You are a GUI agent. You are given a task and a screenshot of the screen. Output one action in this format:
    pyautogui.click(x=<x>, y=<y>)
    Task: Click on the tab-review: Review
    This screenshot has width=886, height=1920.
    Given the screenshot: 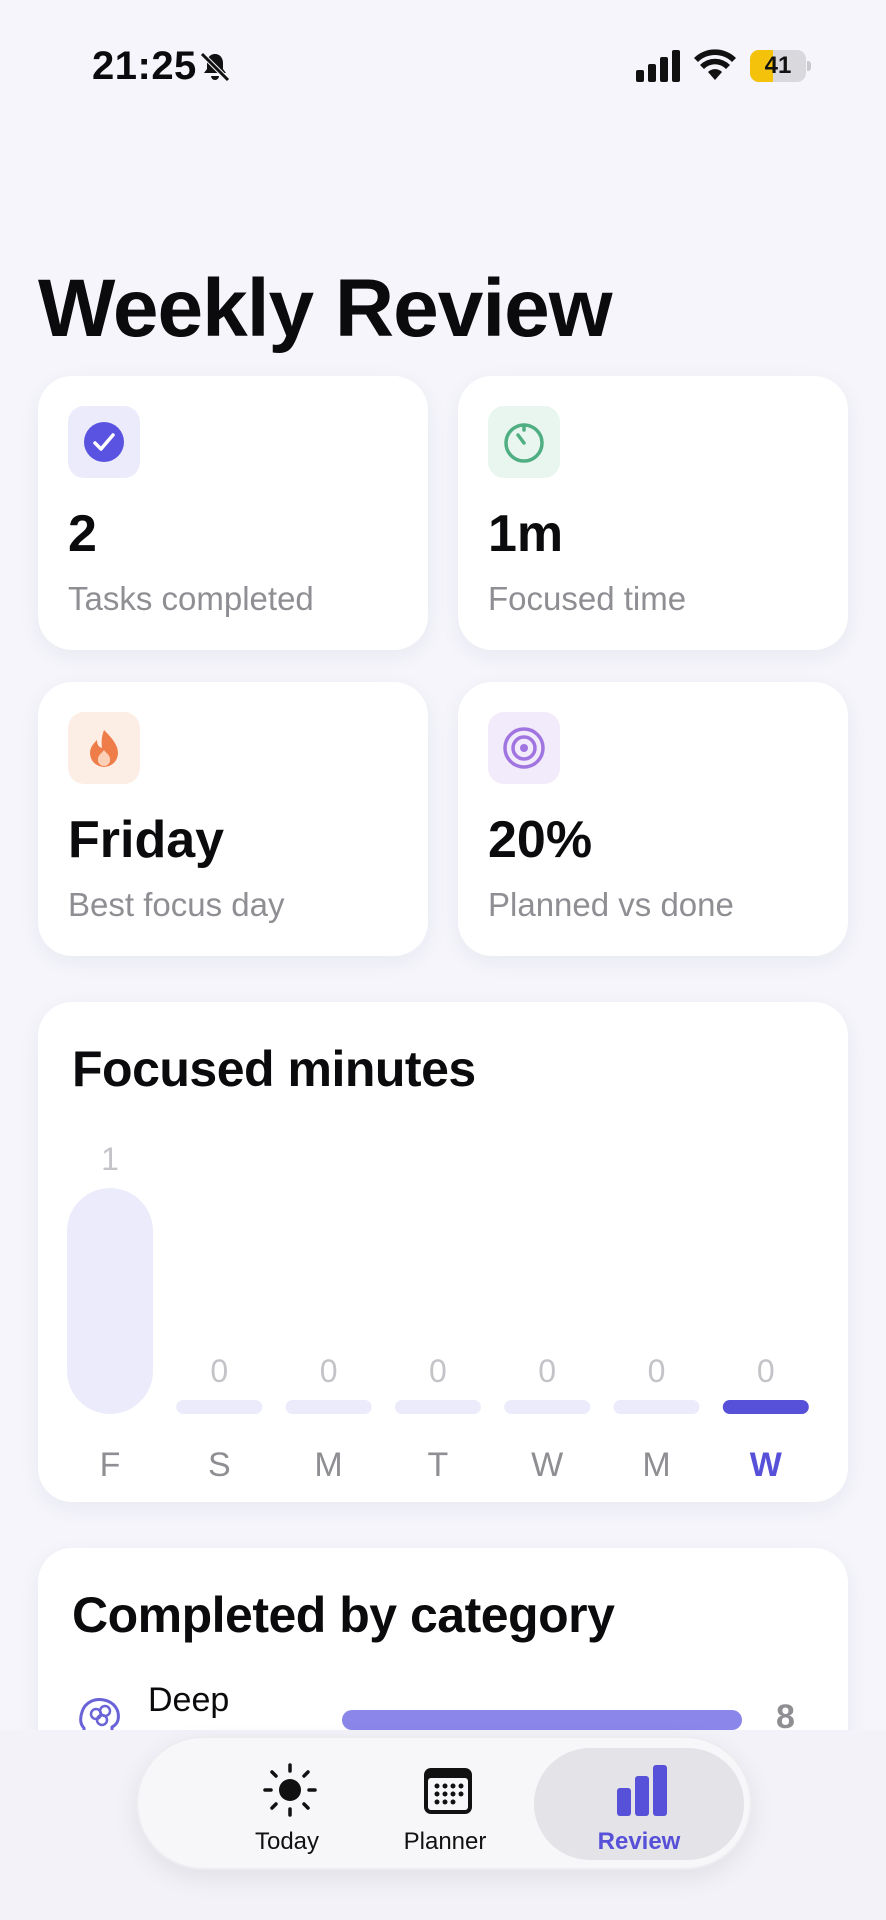 What is the action you would take?
    pyautogui.click(x=639, y=1804)
    